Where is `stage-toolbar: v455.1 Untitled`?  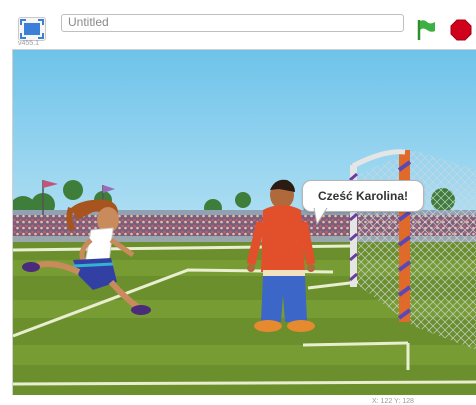
stage-toolbar: v455.1 Untitled is located at coordinates (238, 25).